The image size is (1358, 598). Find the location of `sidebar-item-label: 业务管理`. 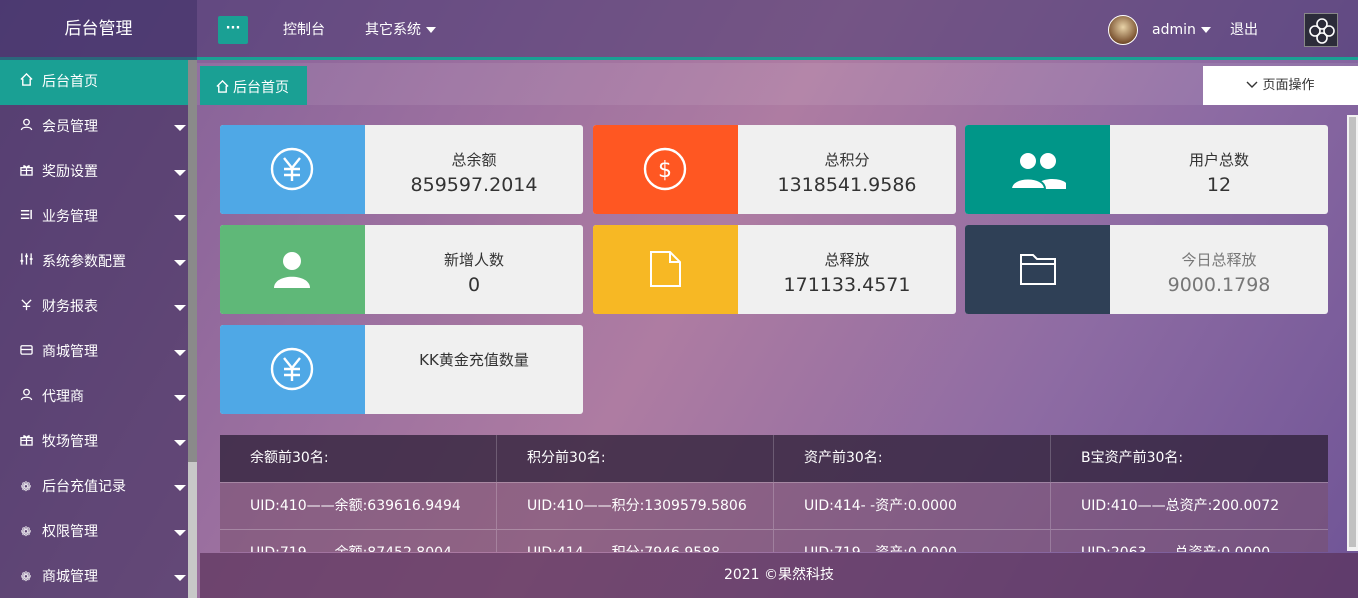

sidebar-item-label: 业务管理 is located at coordinates (70, 217).